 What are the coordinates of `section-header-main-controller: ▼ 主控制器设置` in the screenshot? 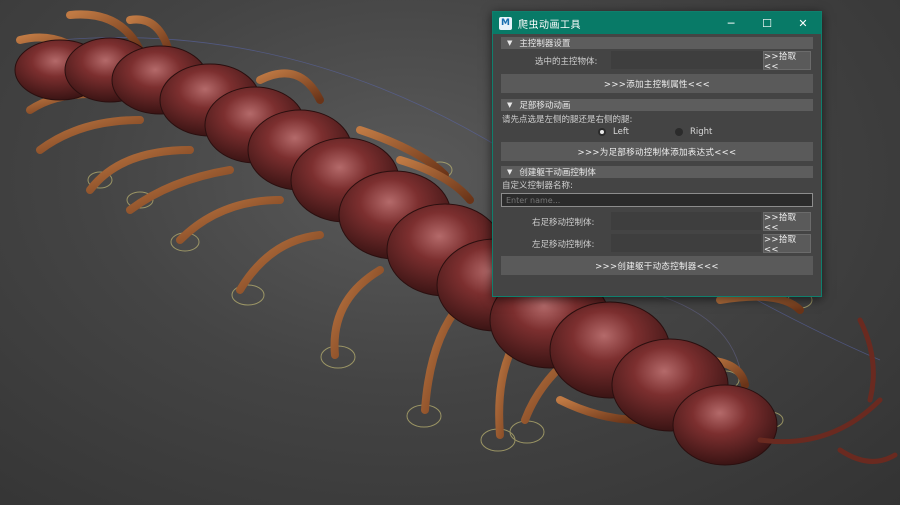 It's located at (657, 43).